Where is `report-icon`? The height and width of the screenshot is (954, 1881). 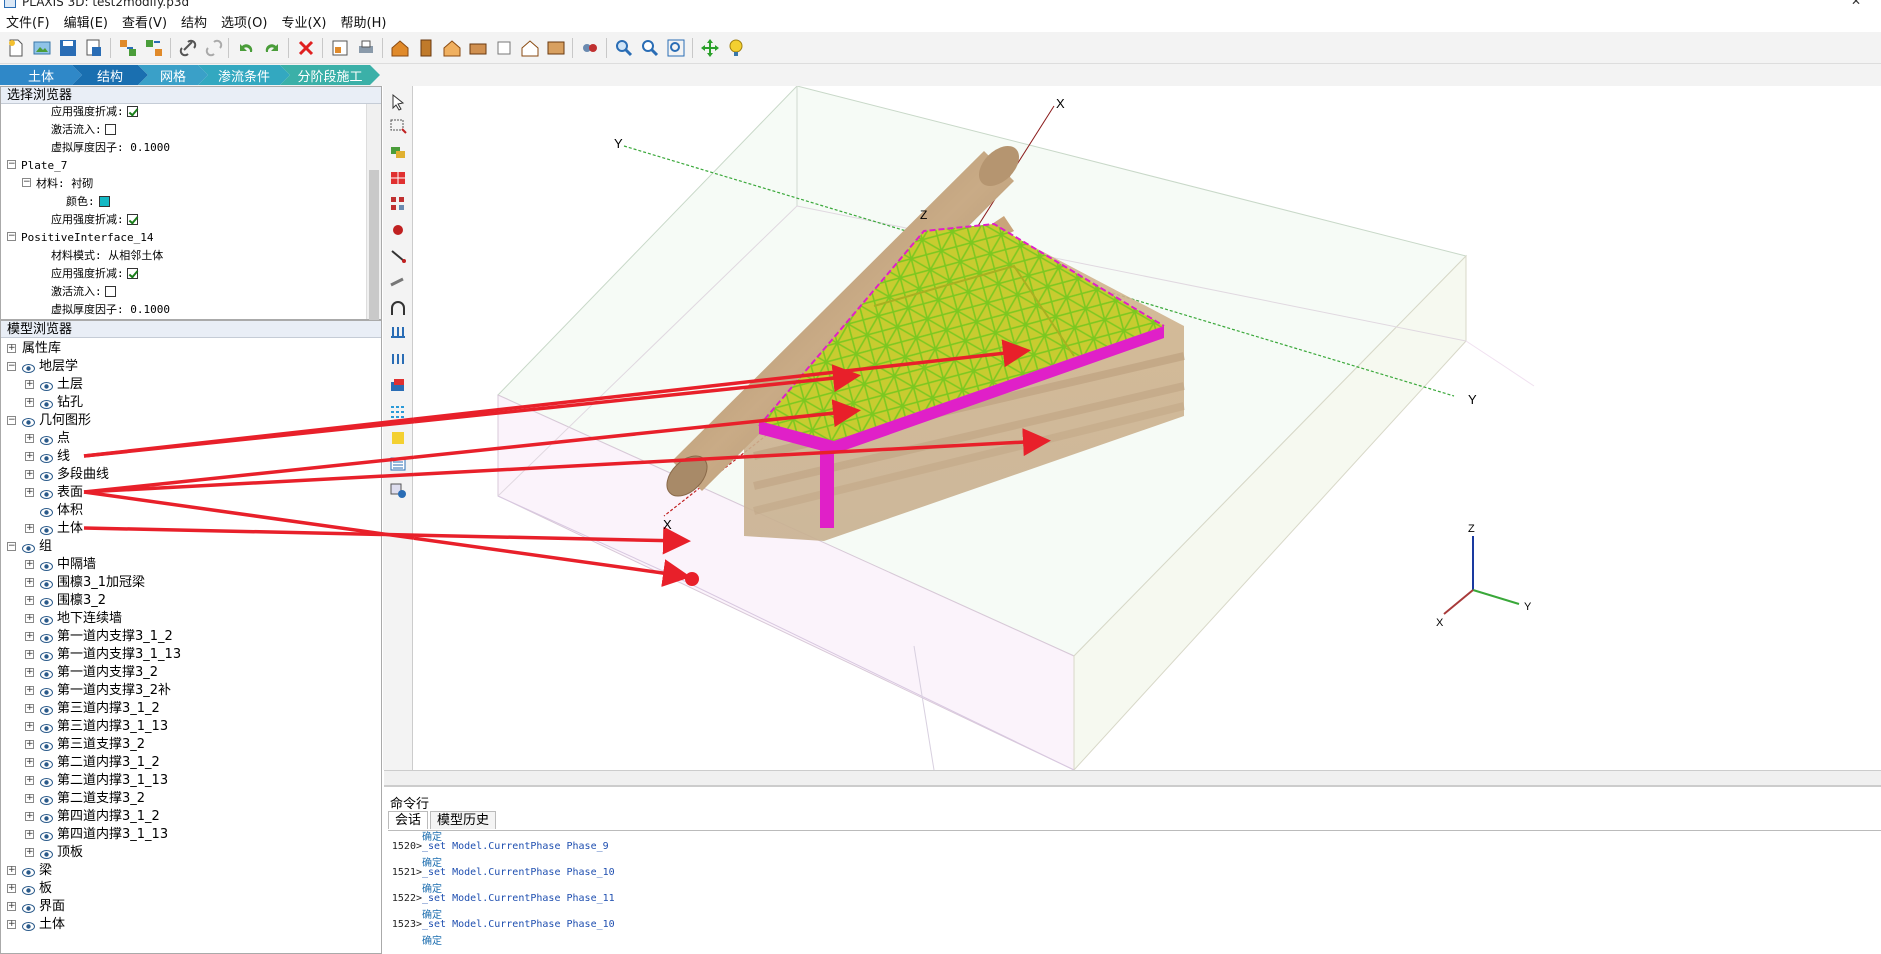 report-icon is located at coordinates (340, 48).